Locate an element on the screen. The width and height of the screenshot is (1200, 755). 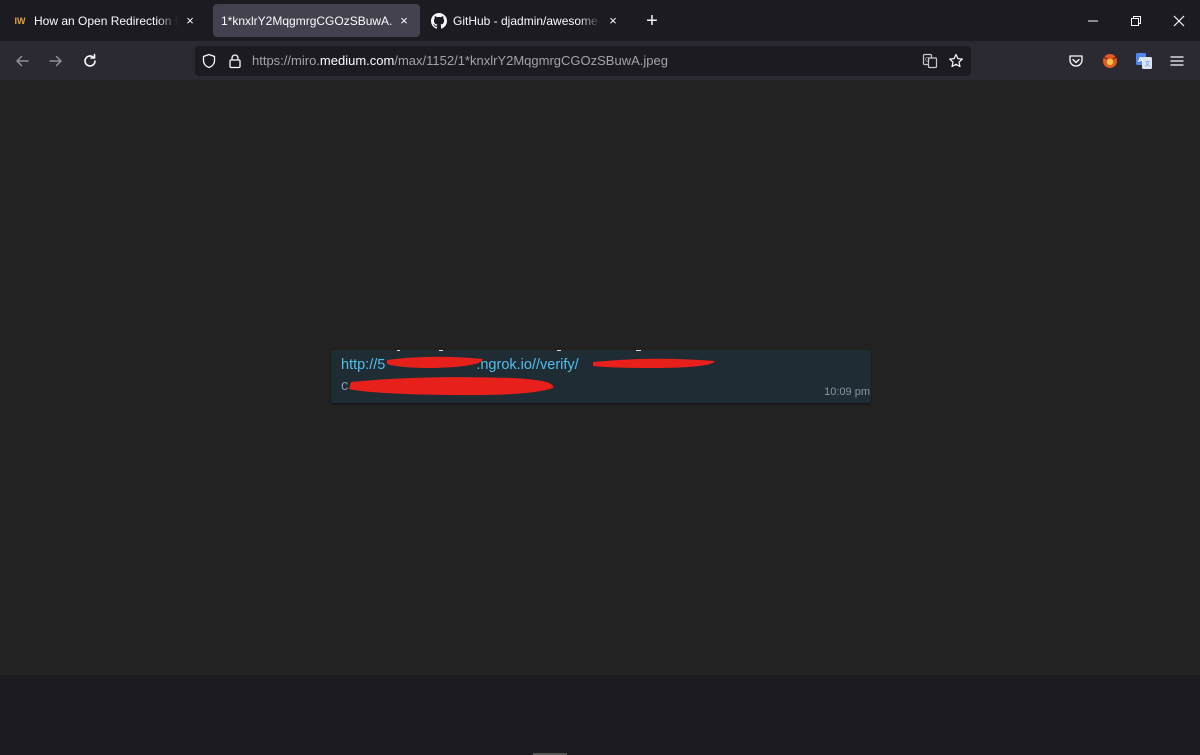
forward-button is located at coordinates (56, 61).